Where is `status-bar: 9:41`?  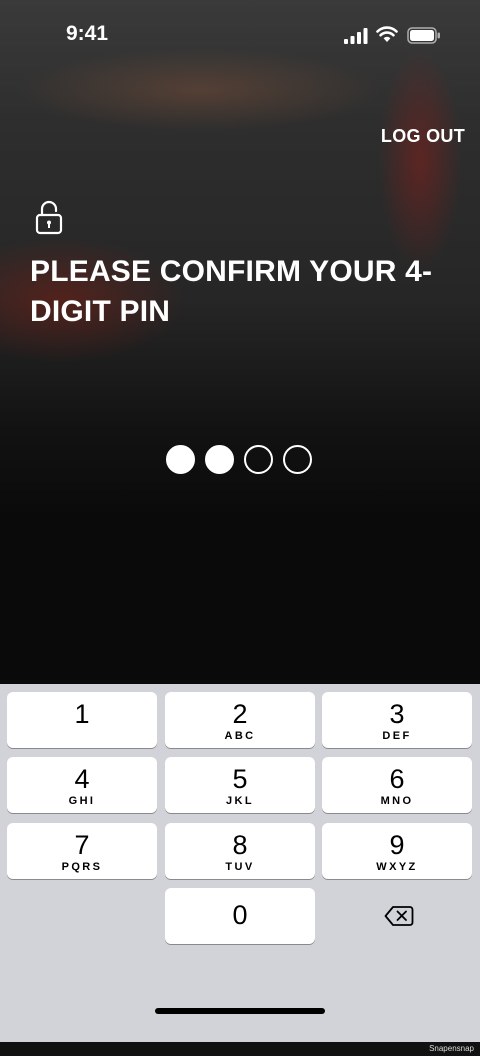
status-bar: 9:41 is located at coordinates (240, 35).